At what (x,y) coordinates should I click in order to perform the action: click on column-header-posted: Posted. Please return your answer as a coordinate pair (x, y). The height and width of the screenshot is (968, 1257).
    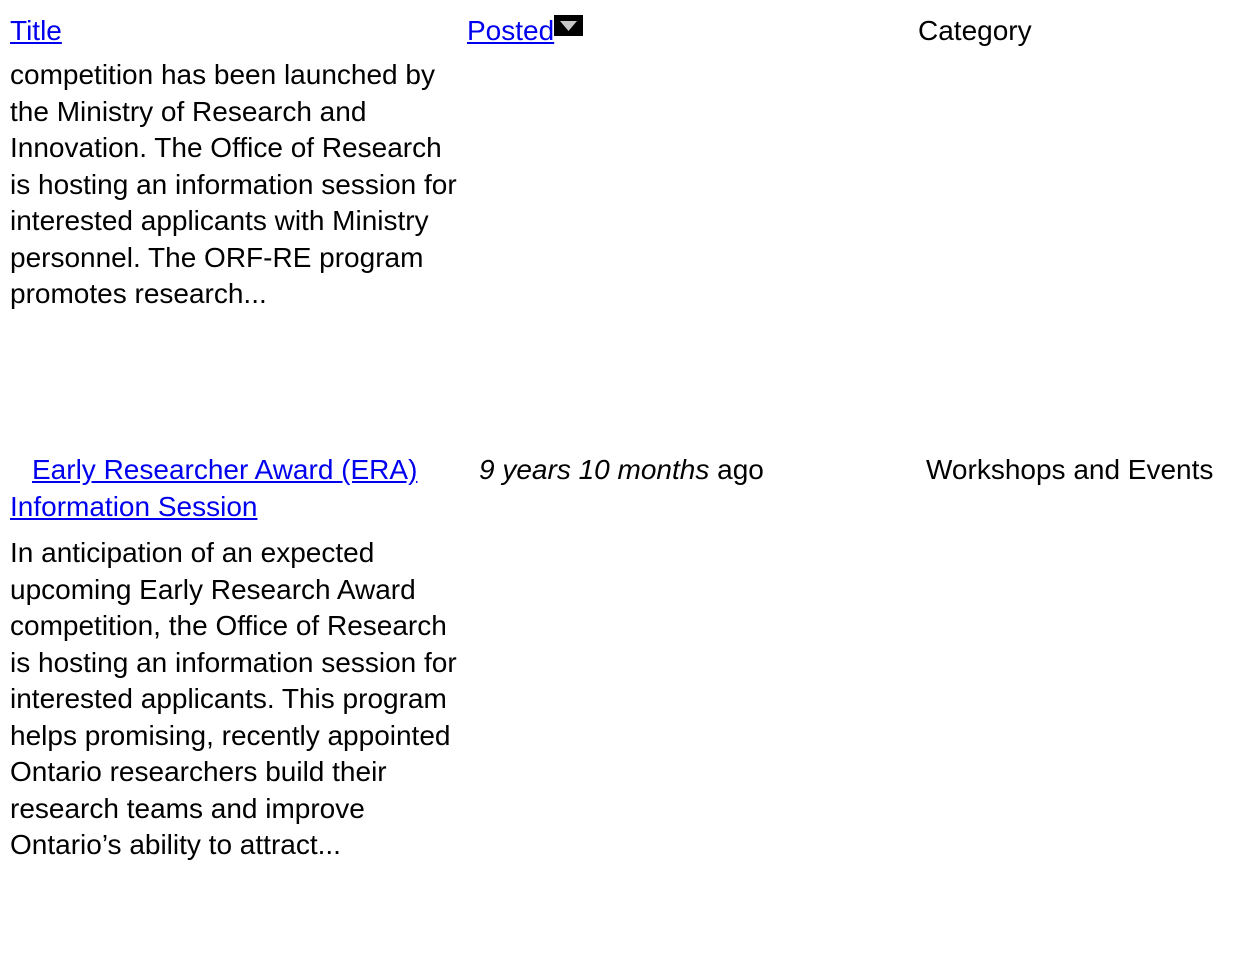
    Looking at the image, I should click on (525, 31).